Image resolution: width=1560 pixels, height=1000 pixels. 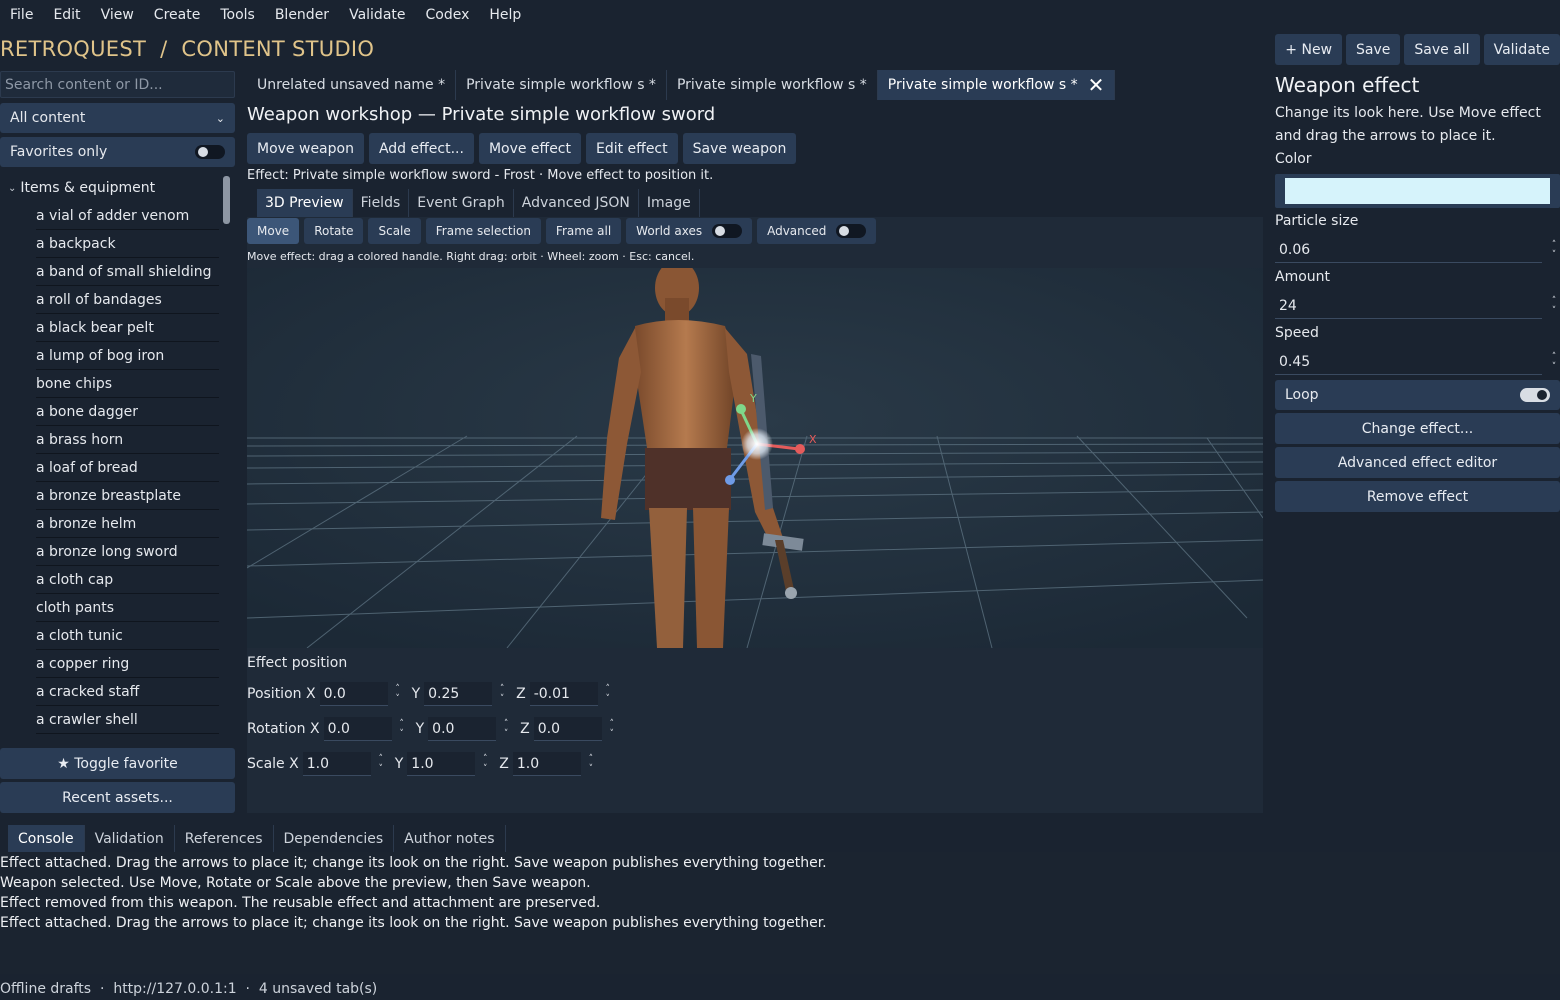 I want to click on tree-item: a loaf of bread, so click(x=127, y=468).